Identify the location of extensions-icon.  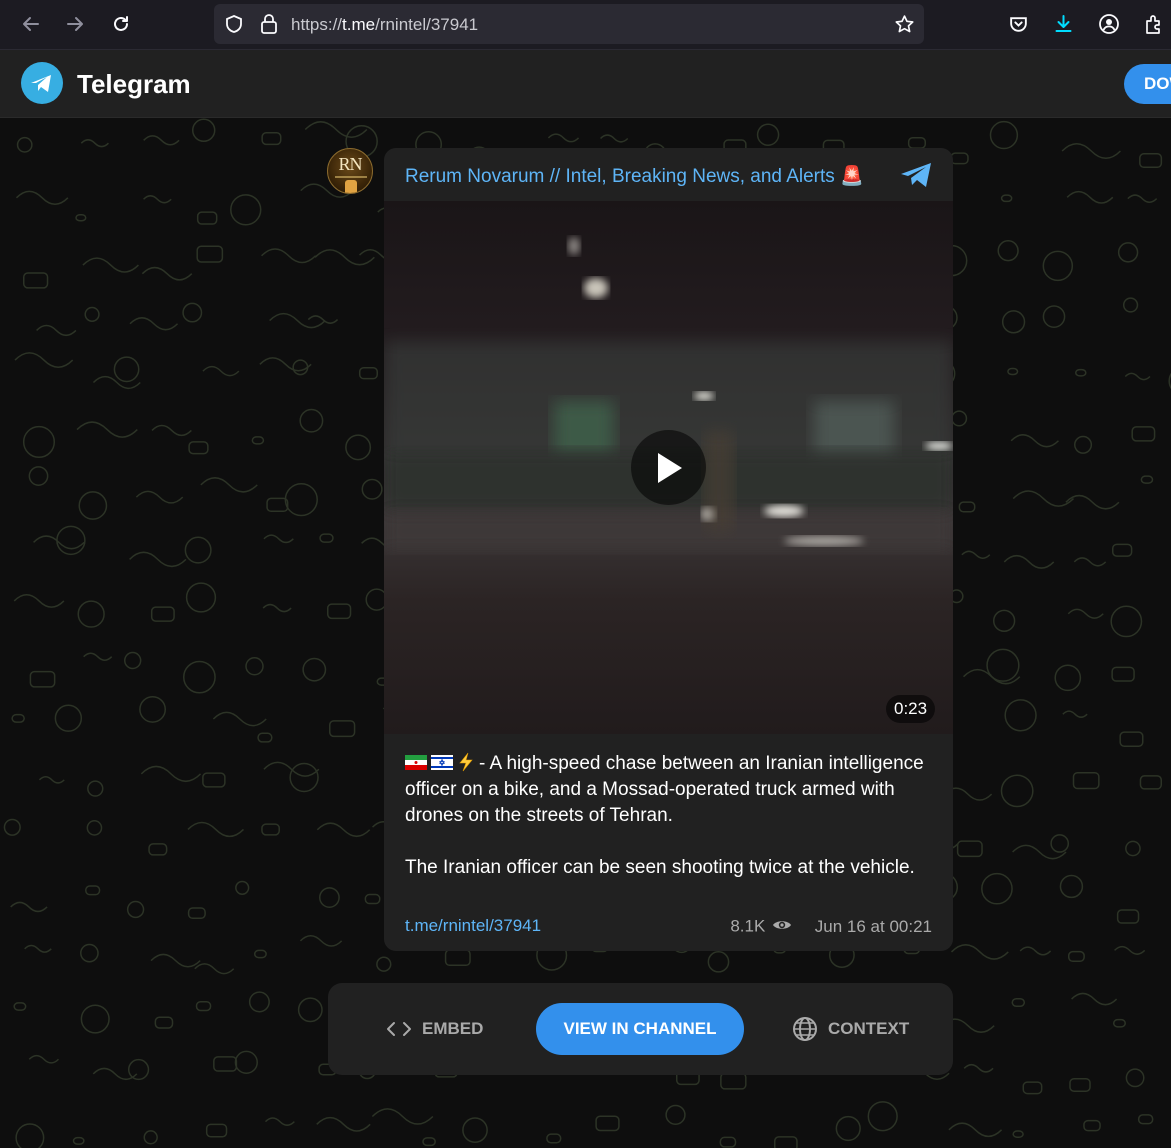
(1154, 26).